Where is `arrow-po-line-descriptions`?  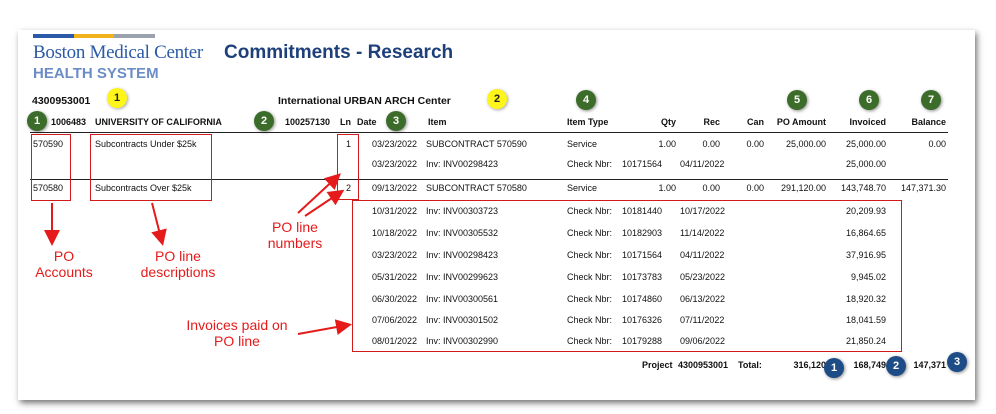 arrow-po-line-descriptions is located at coordinates (159, 224).